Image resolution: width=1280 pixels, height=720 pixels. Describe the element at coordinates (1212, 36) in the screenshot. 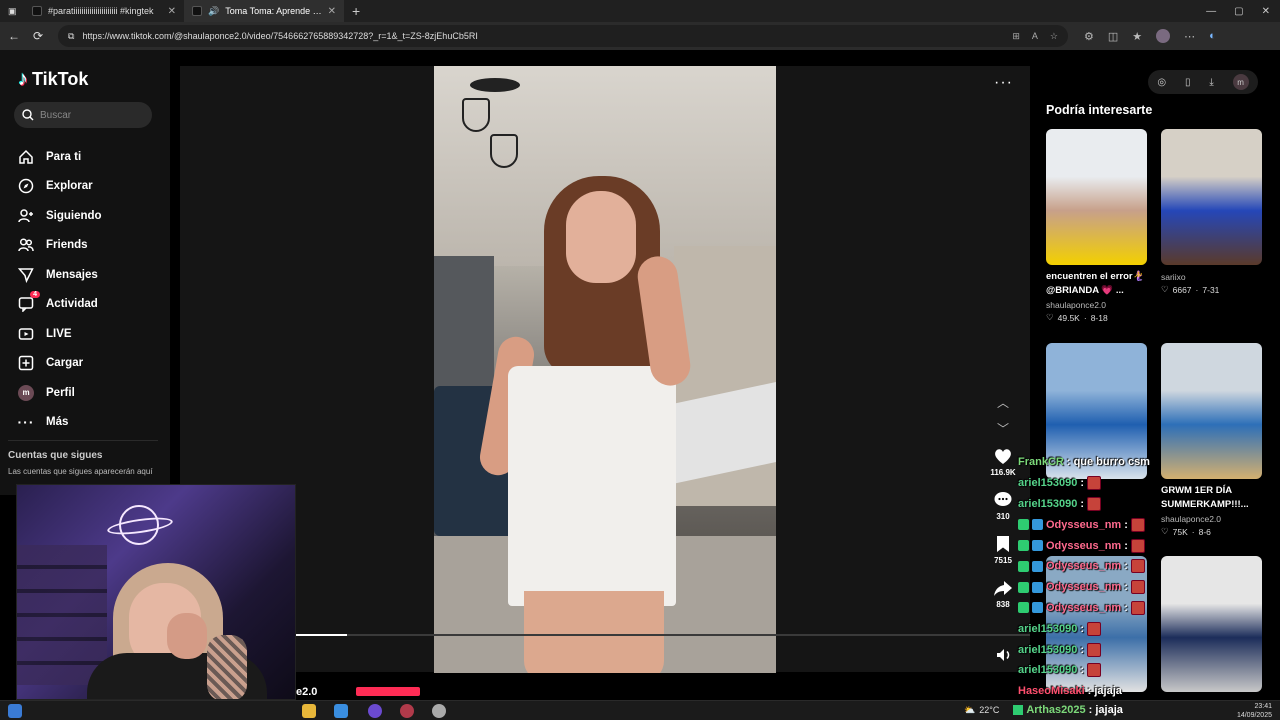

I see `copilot-icon: ◐` at that location.